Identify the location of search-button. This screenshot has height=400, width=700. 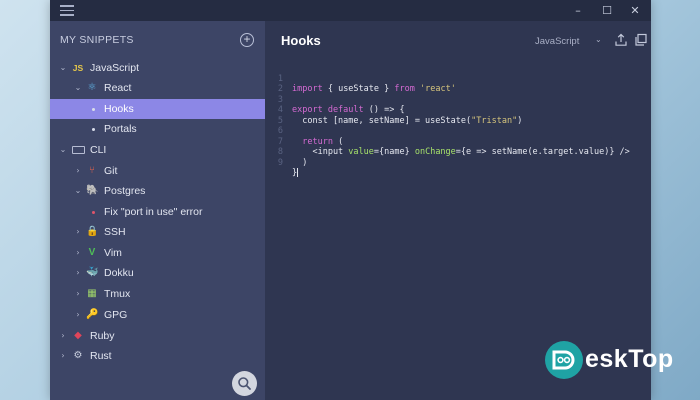
(244, 383).